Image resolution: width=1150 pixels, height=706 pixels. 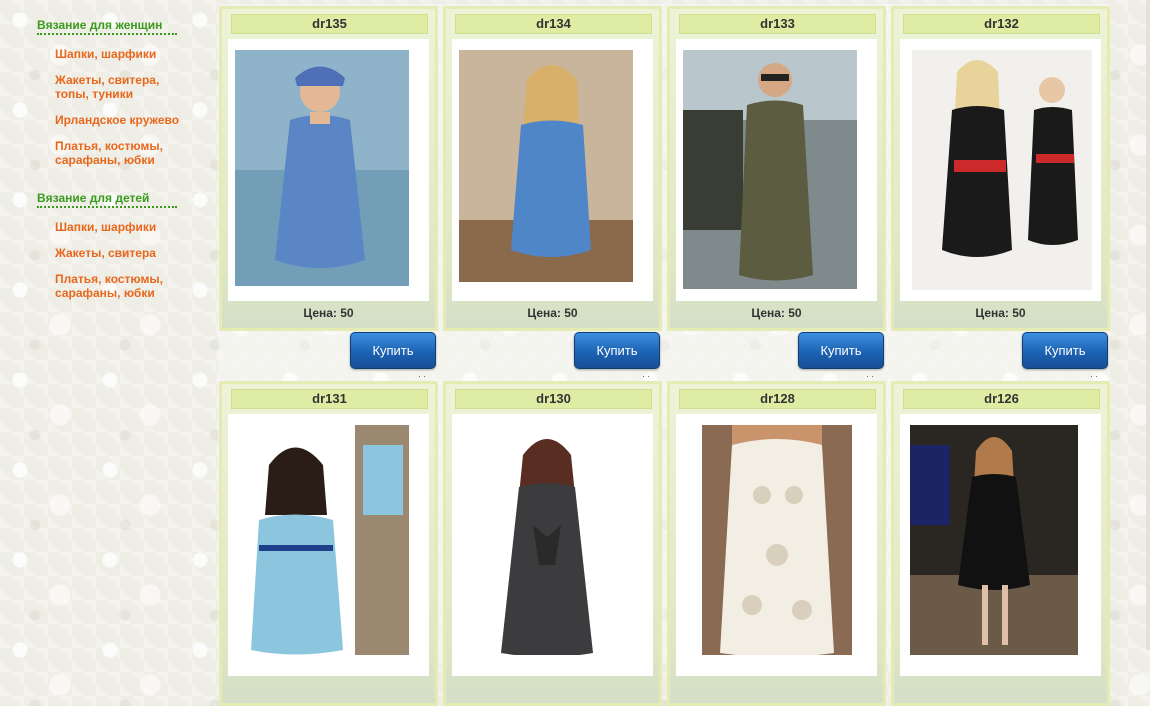 I want to click on product-card: dr128, so click(x=776, y=543).